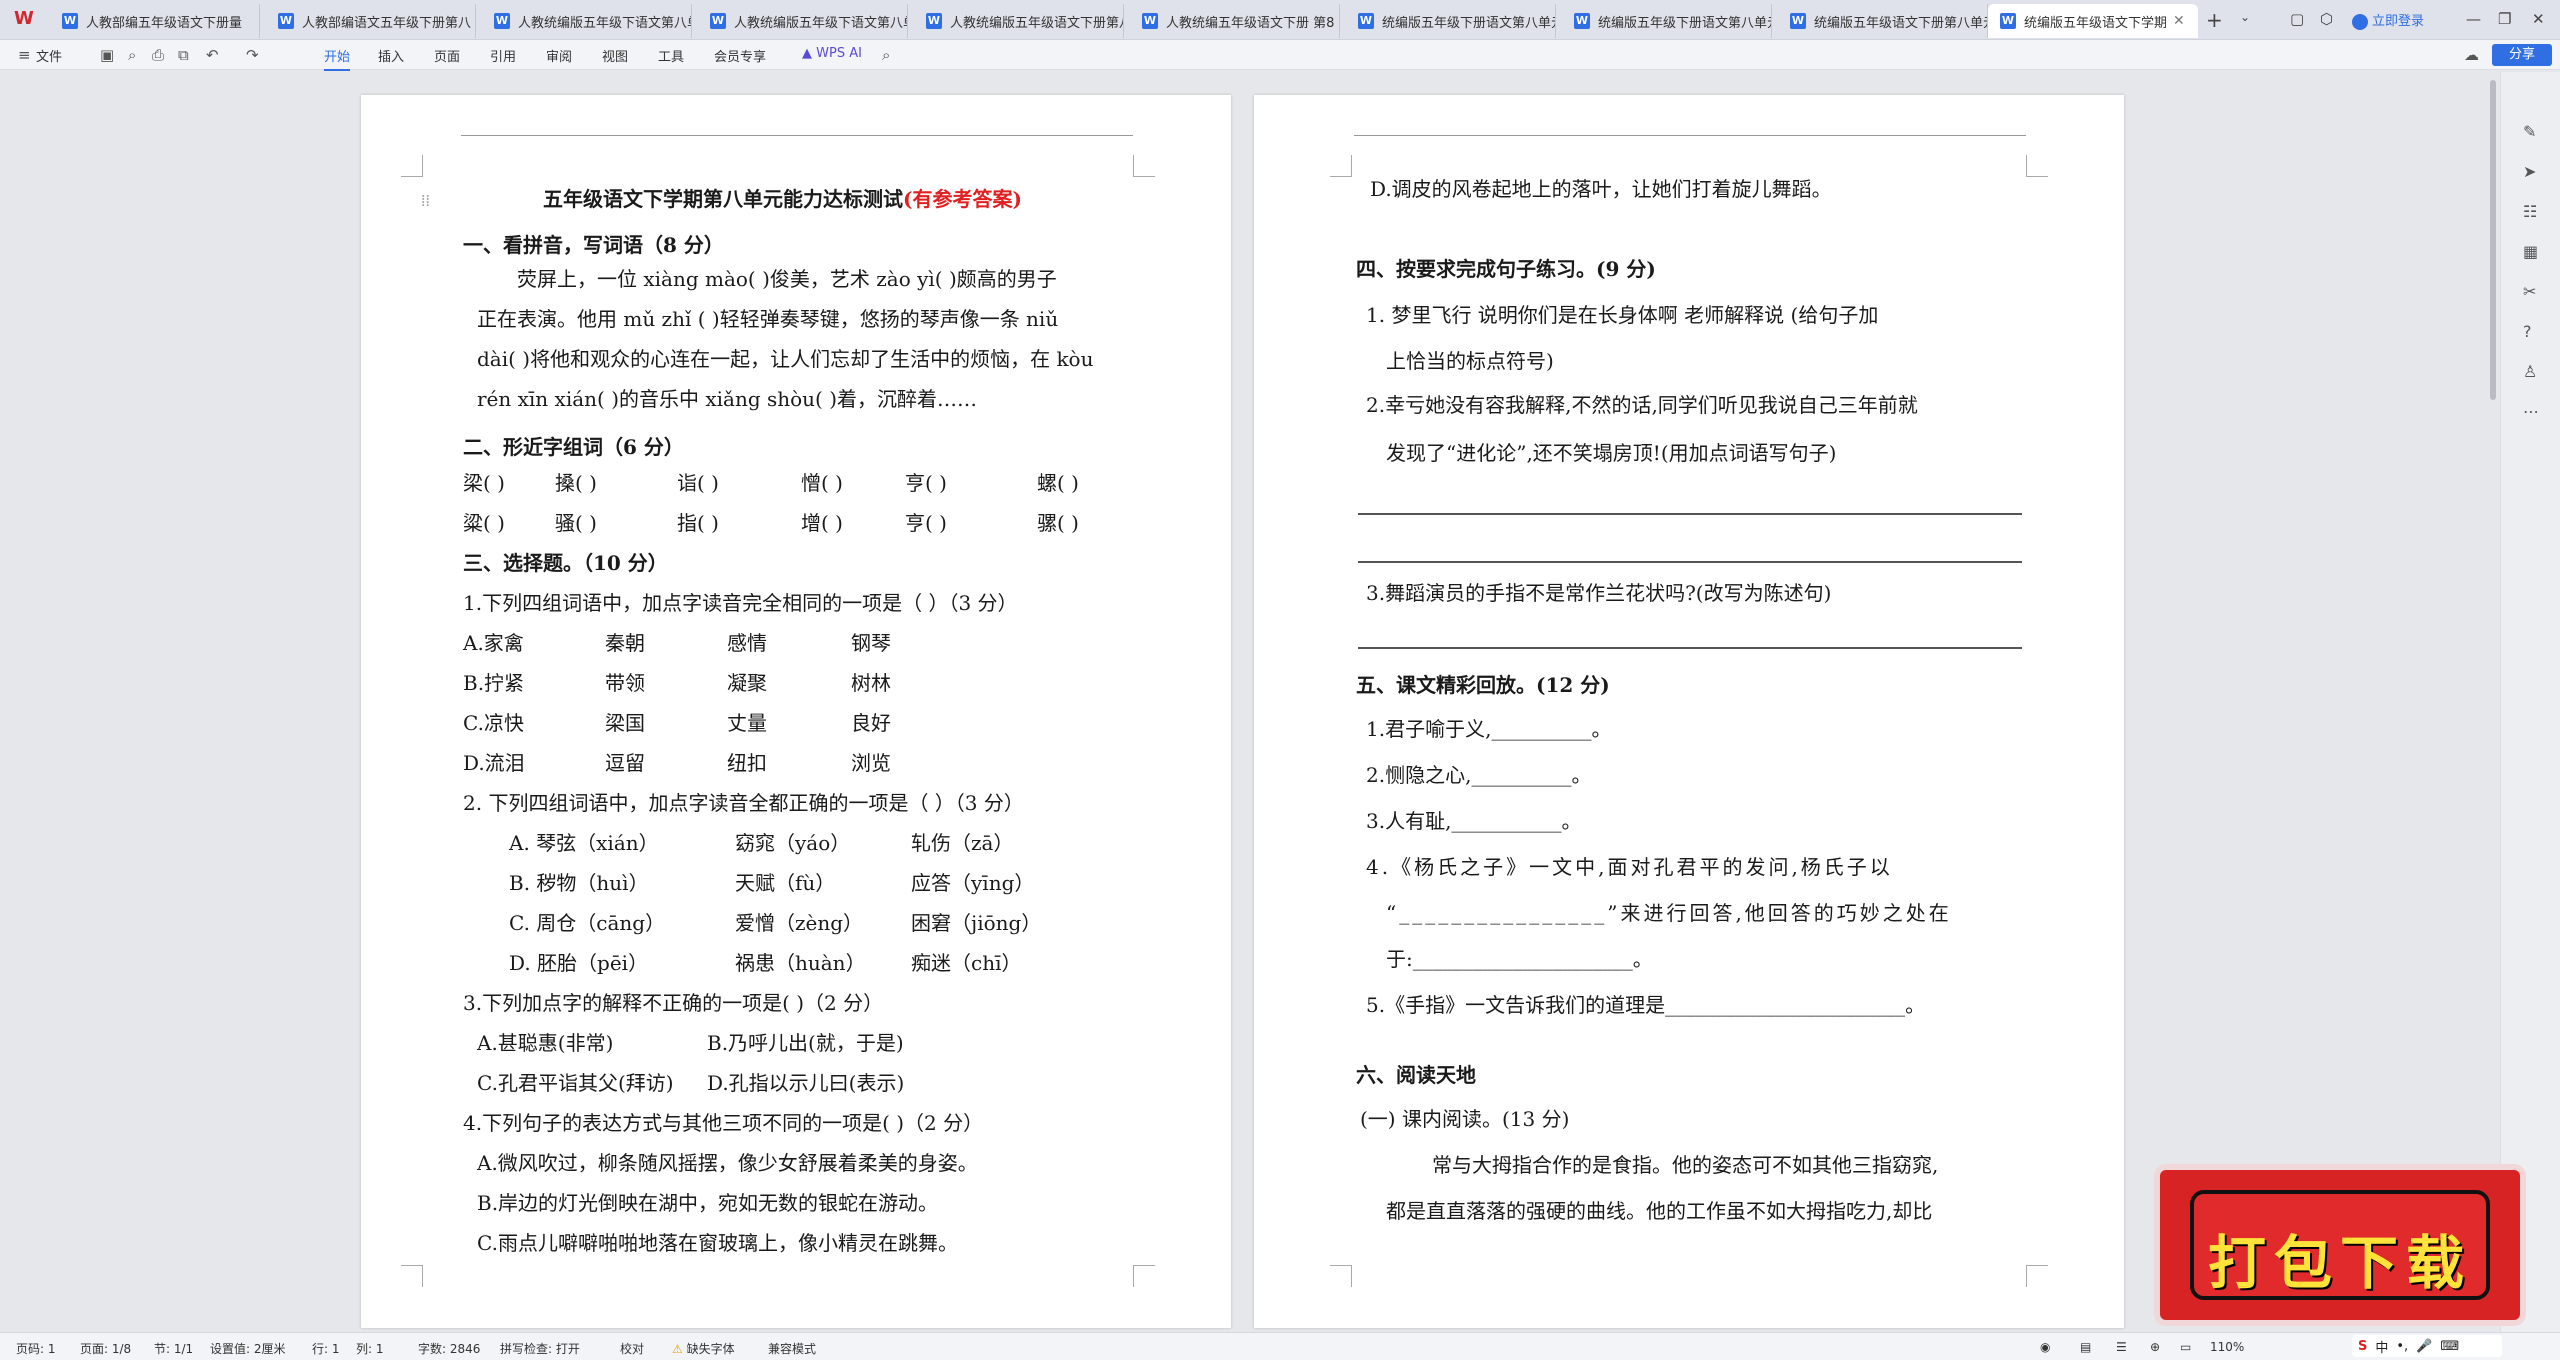 The width and height of the screenshot is (2560, 1360). Describe the element at coordinates (2402, 1346) in the screenshot. I see `punctuation-icon: •,` at that location.